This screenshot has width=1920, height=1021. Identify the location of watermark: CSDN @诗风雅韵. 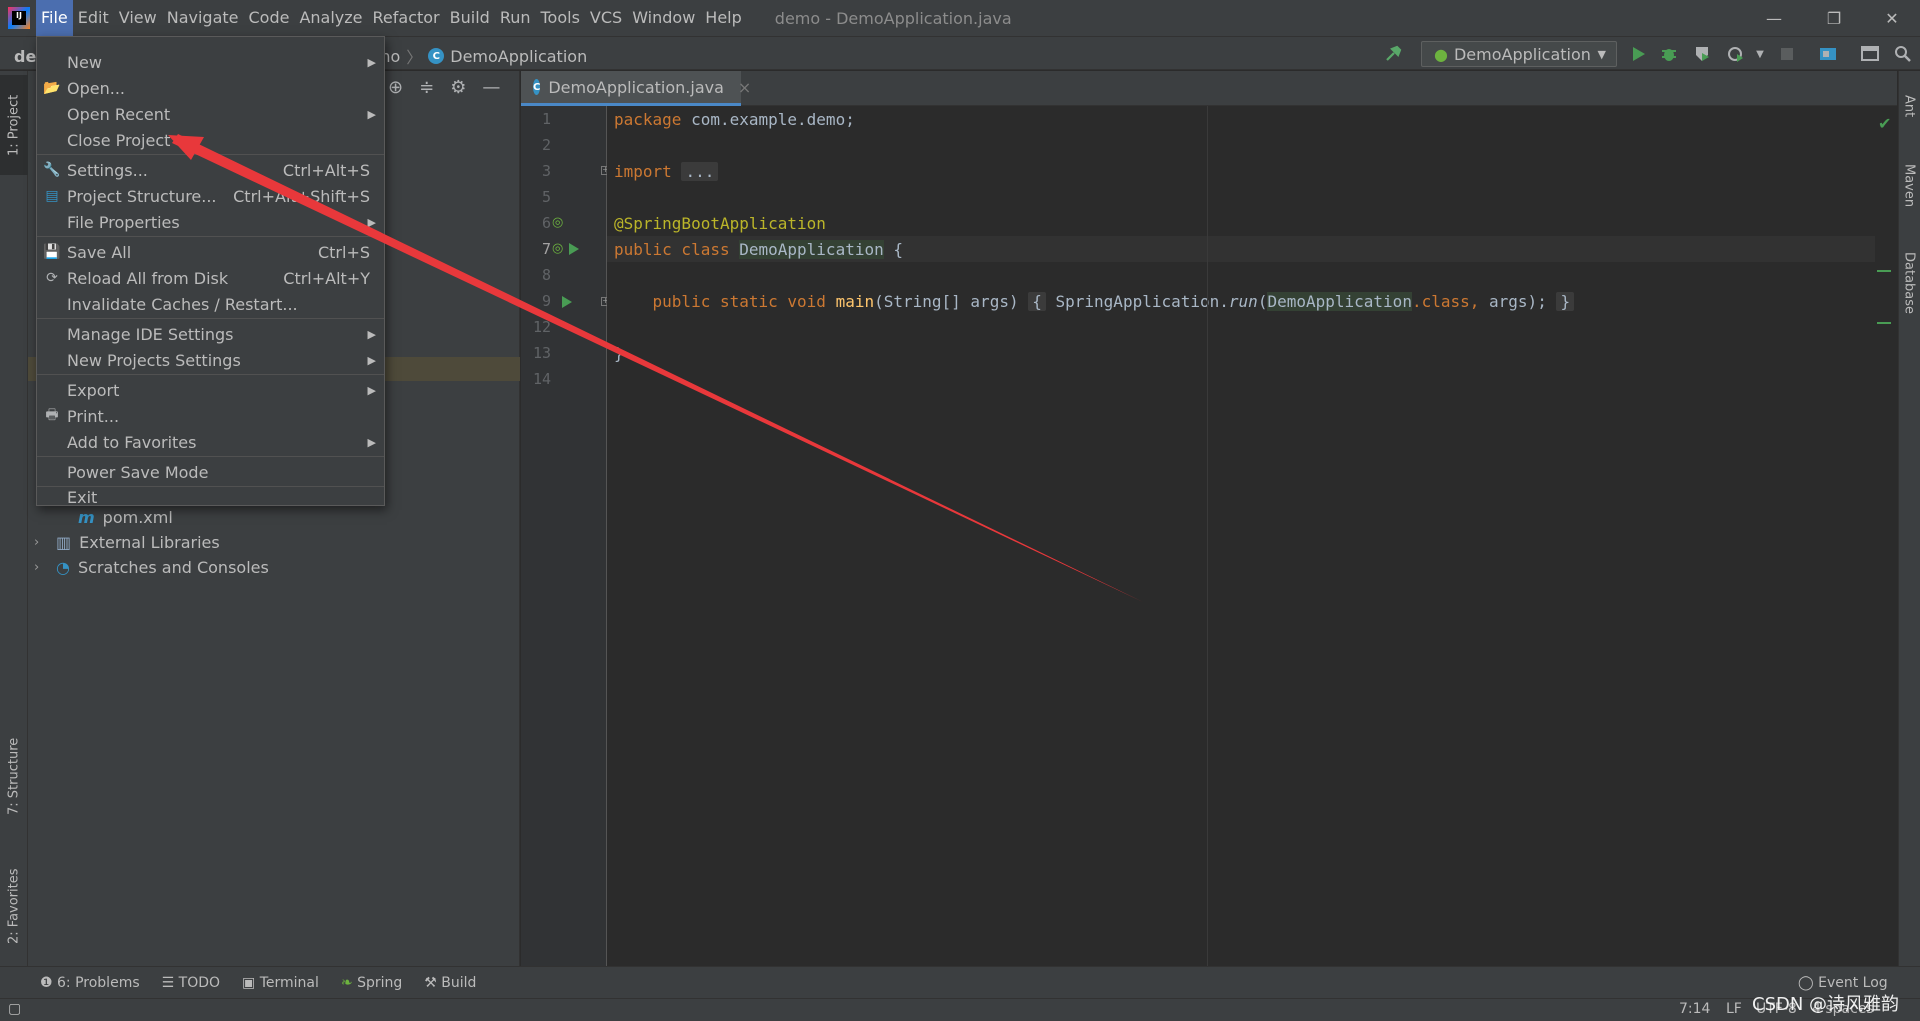
(1826, 1004).